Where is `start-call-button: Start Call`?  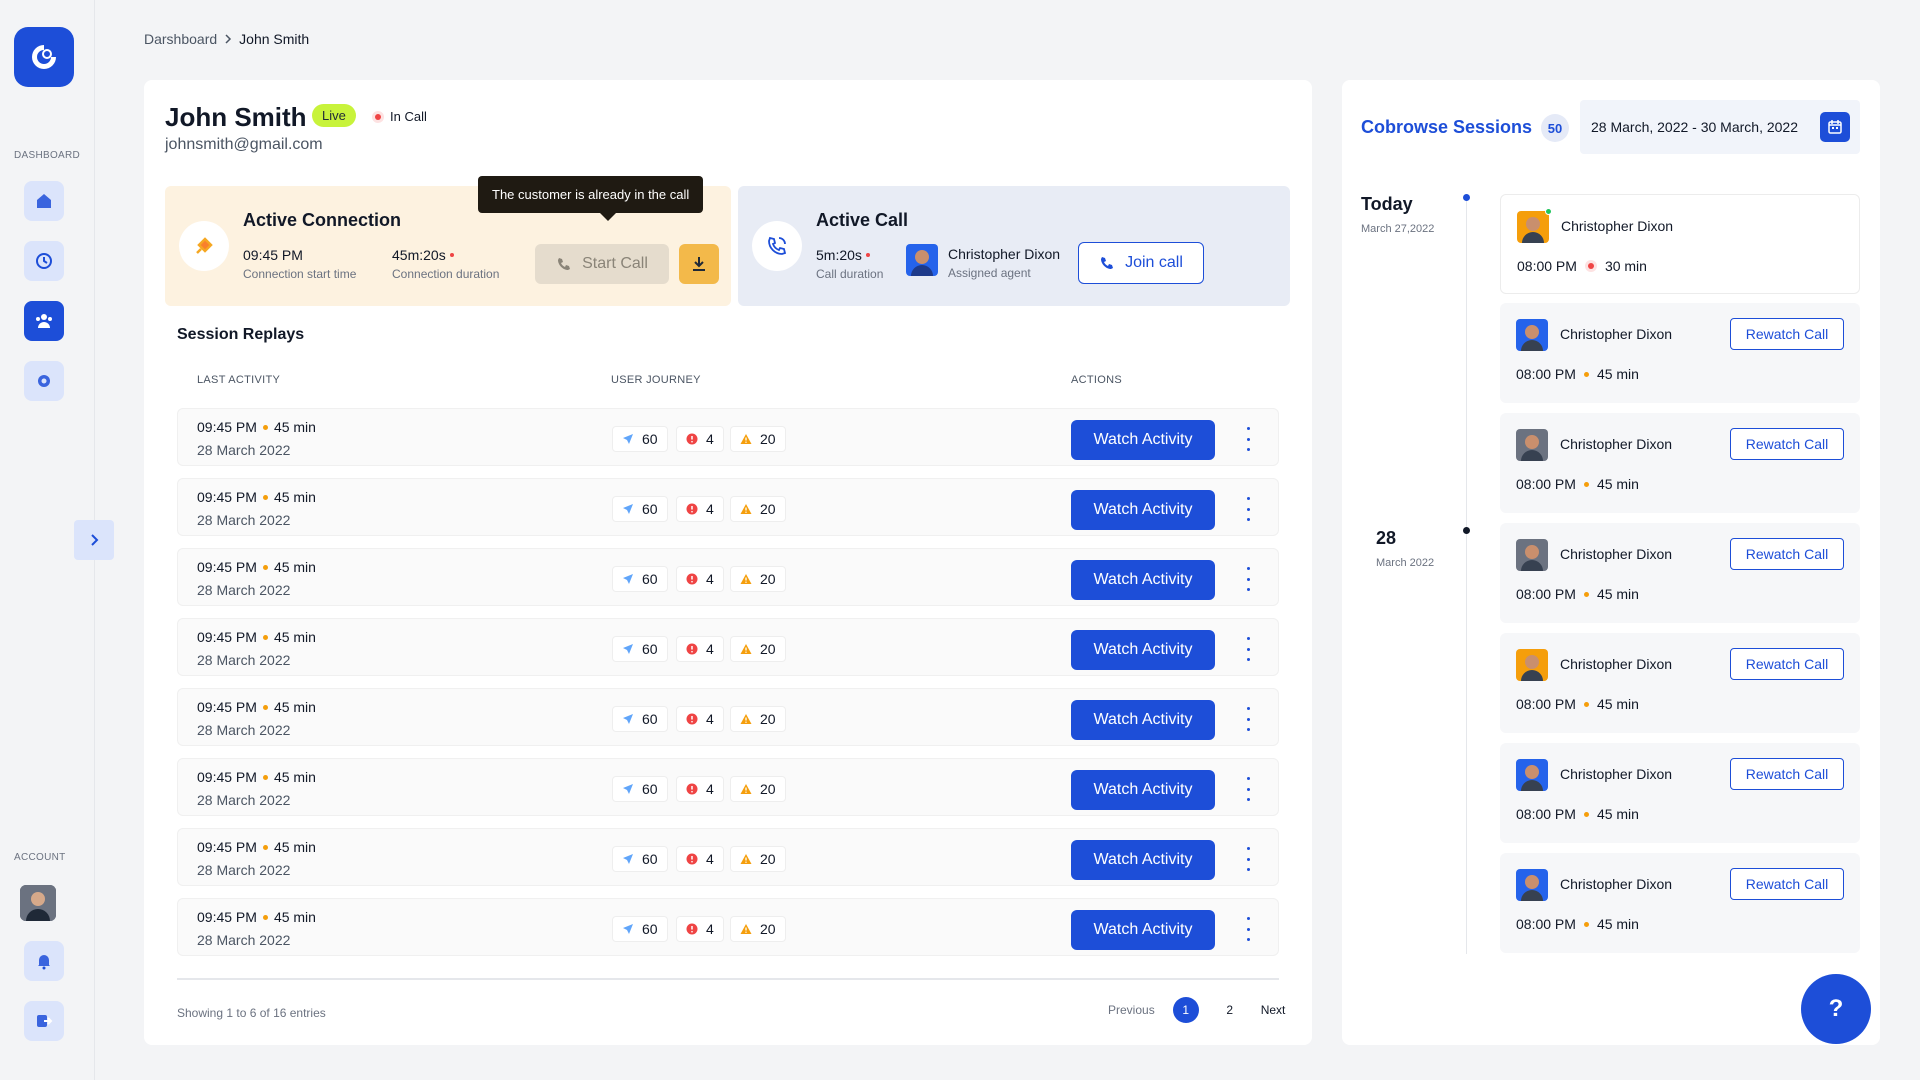
start-call-button: Start Call is located at coordinates (602, 264).